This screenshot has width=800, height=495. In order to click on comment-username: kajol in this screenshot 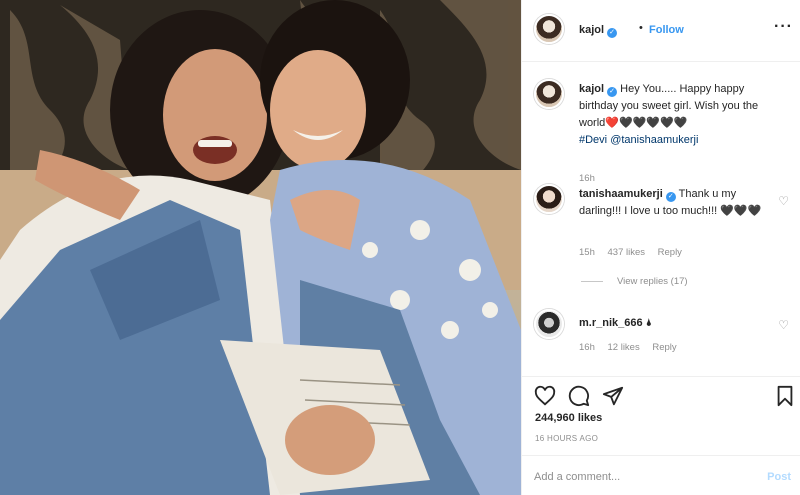, I will do `click(591, 89)`.